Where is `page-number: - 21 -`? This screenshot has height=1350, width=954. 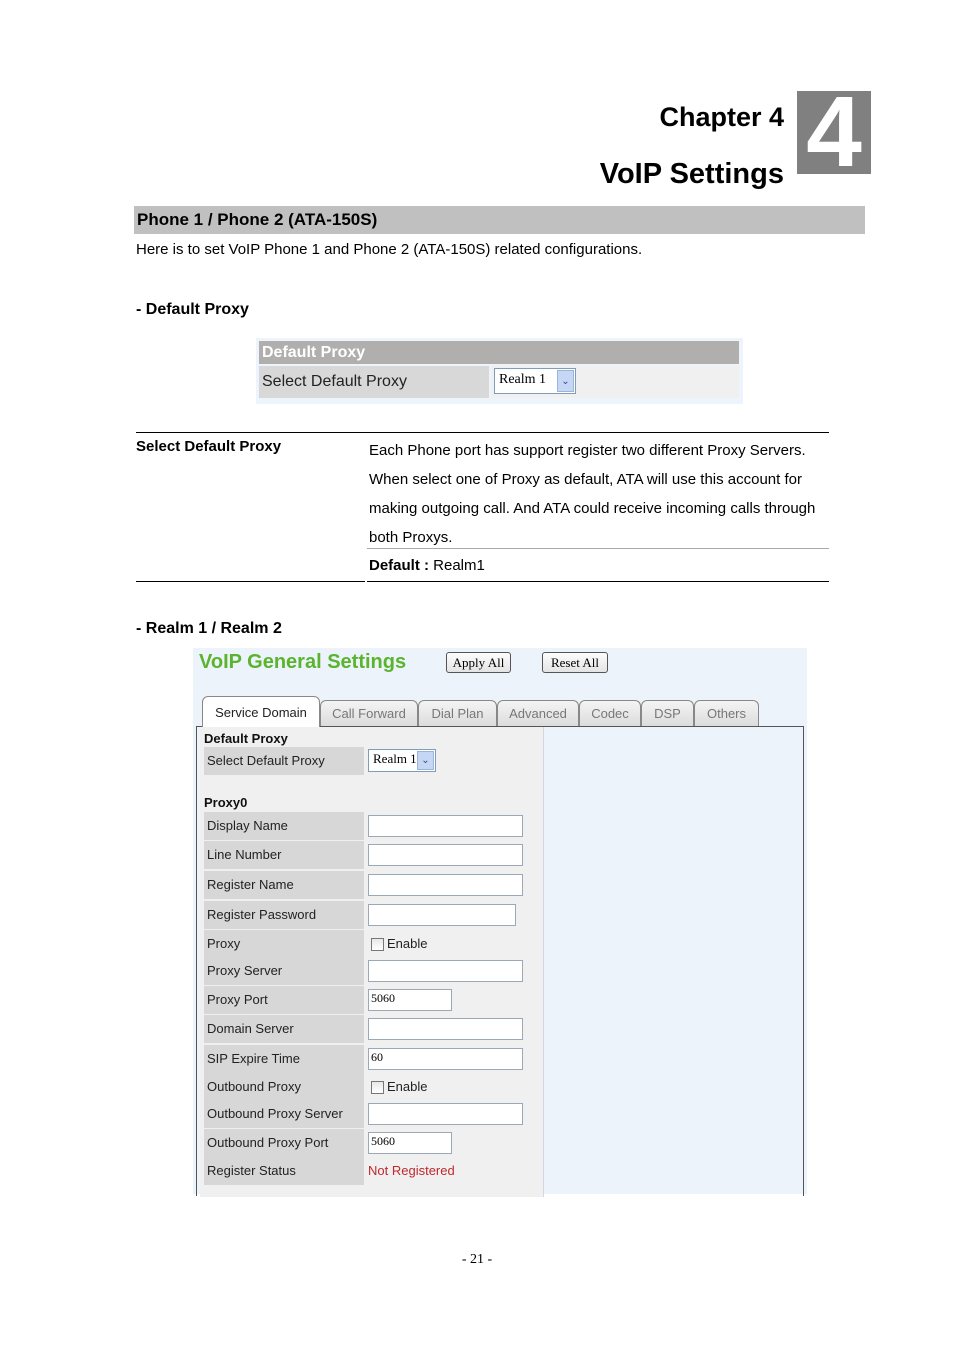 page-number: - 21 - is located at coordinates (477, 1259).